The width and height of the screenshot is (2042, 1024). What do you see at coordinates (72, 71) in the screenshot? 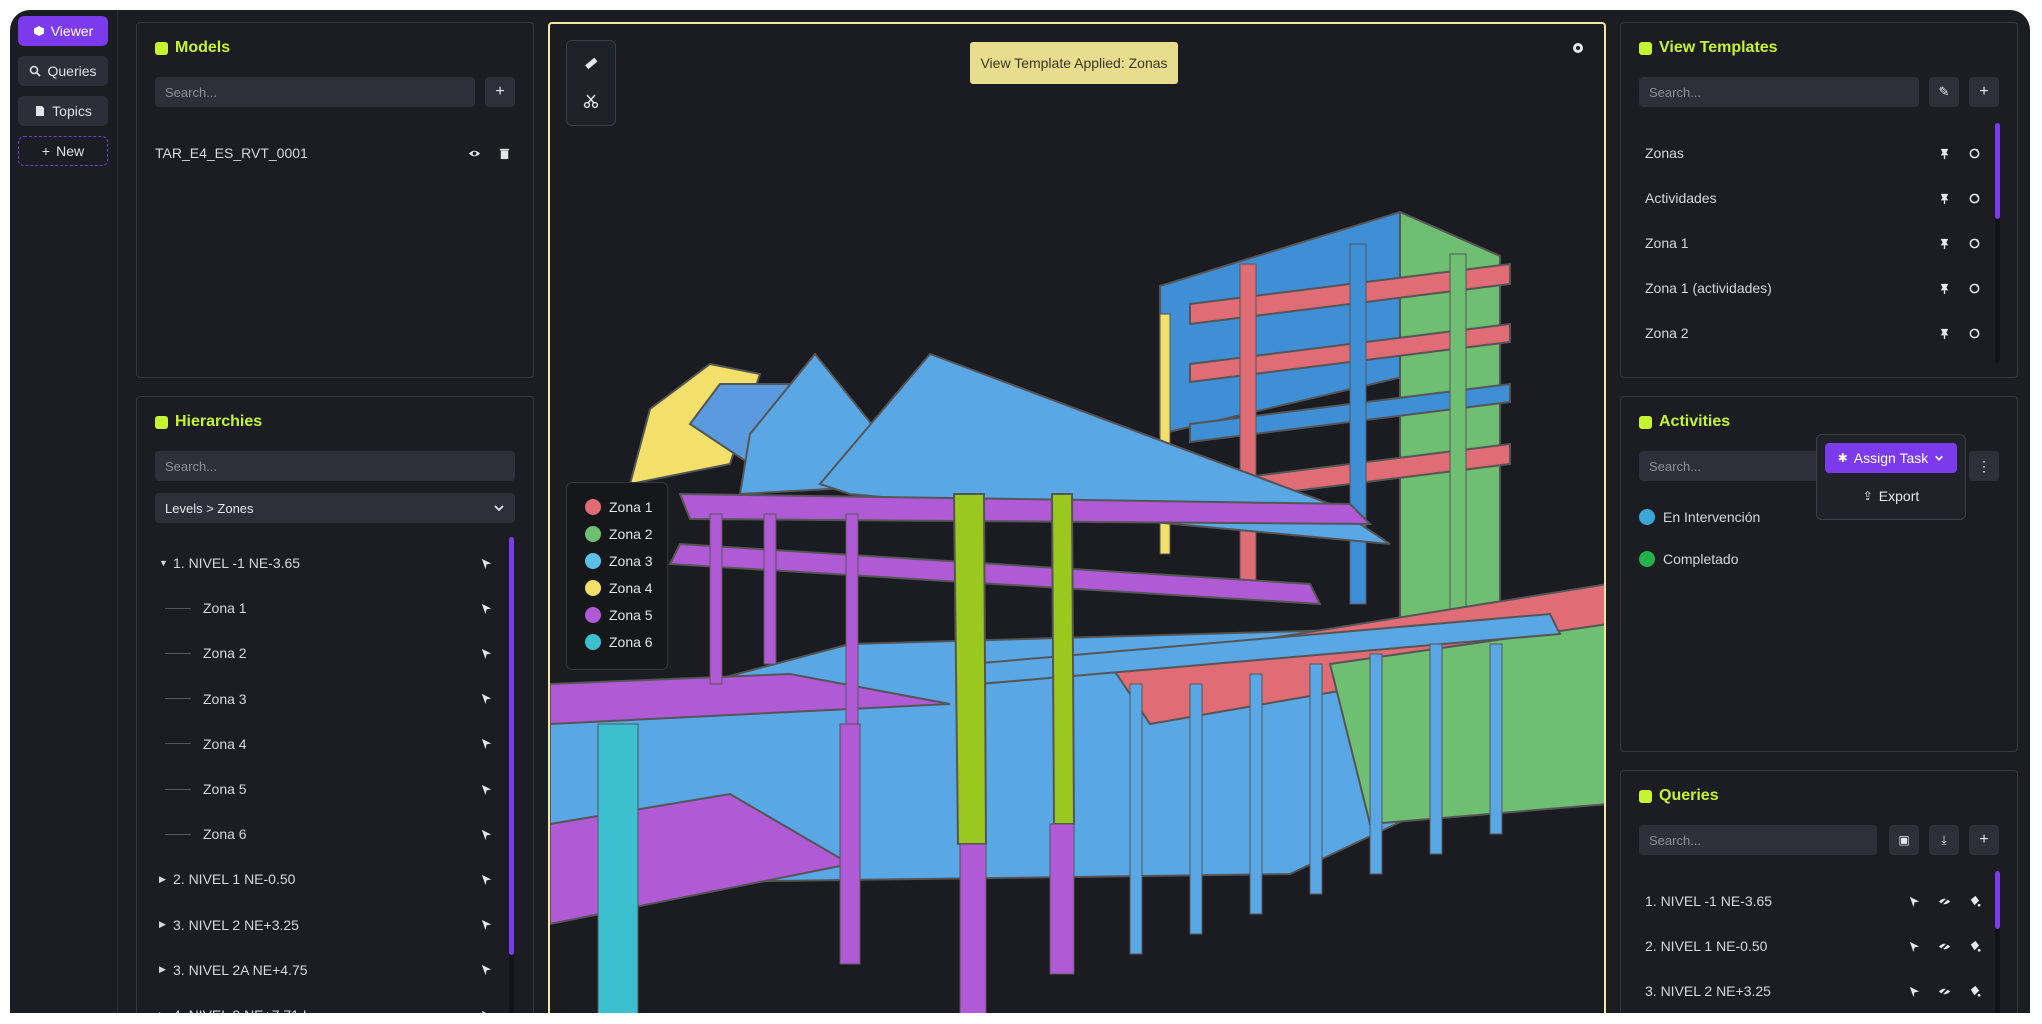
I see `queries-label: Queries` at bounding box center [72, 71].